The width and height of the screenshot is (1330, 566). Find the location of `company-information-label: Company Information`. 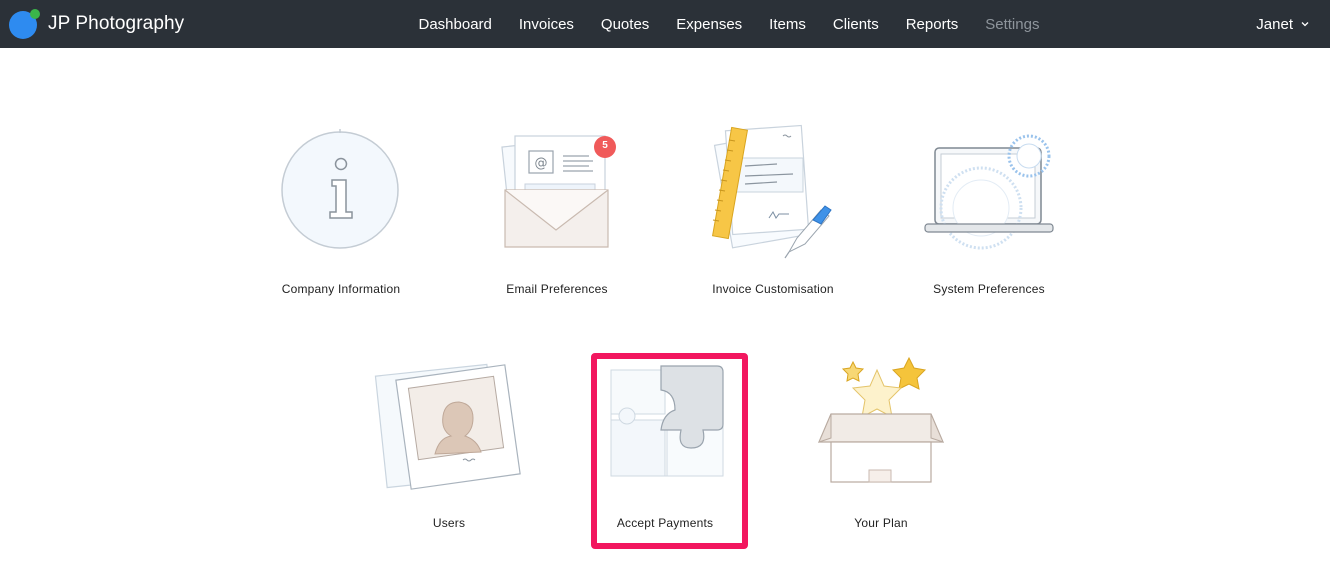

company-information-label: Company Information is located at coordinates (341, 289).